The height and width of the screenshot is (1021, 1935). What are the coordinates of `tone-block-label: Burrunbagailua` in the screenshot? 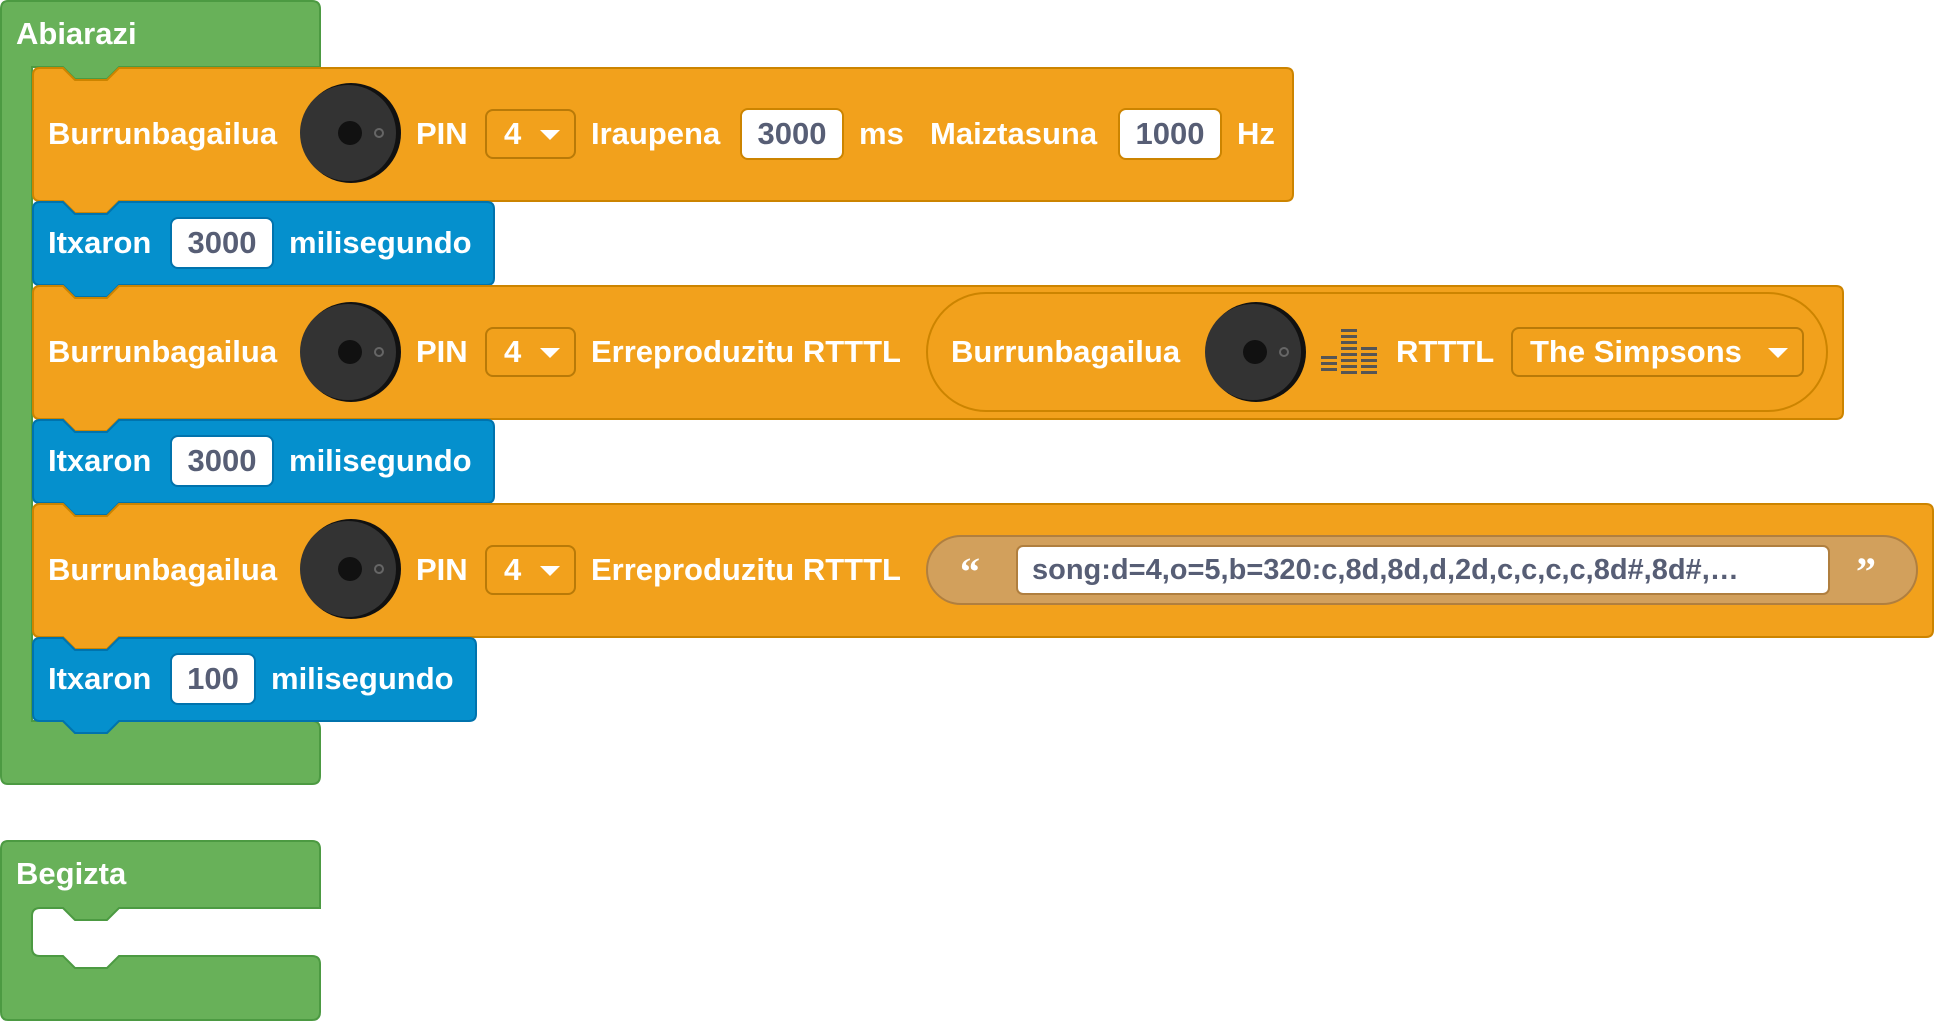 It's located at (163, 133).